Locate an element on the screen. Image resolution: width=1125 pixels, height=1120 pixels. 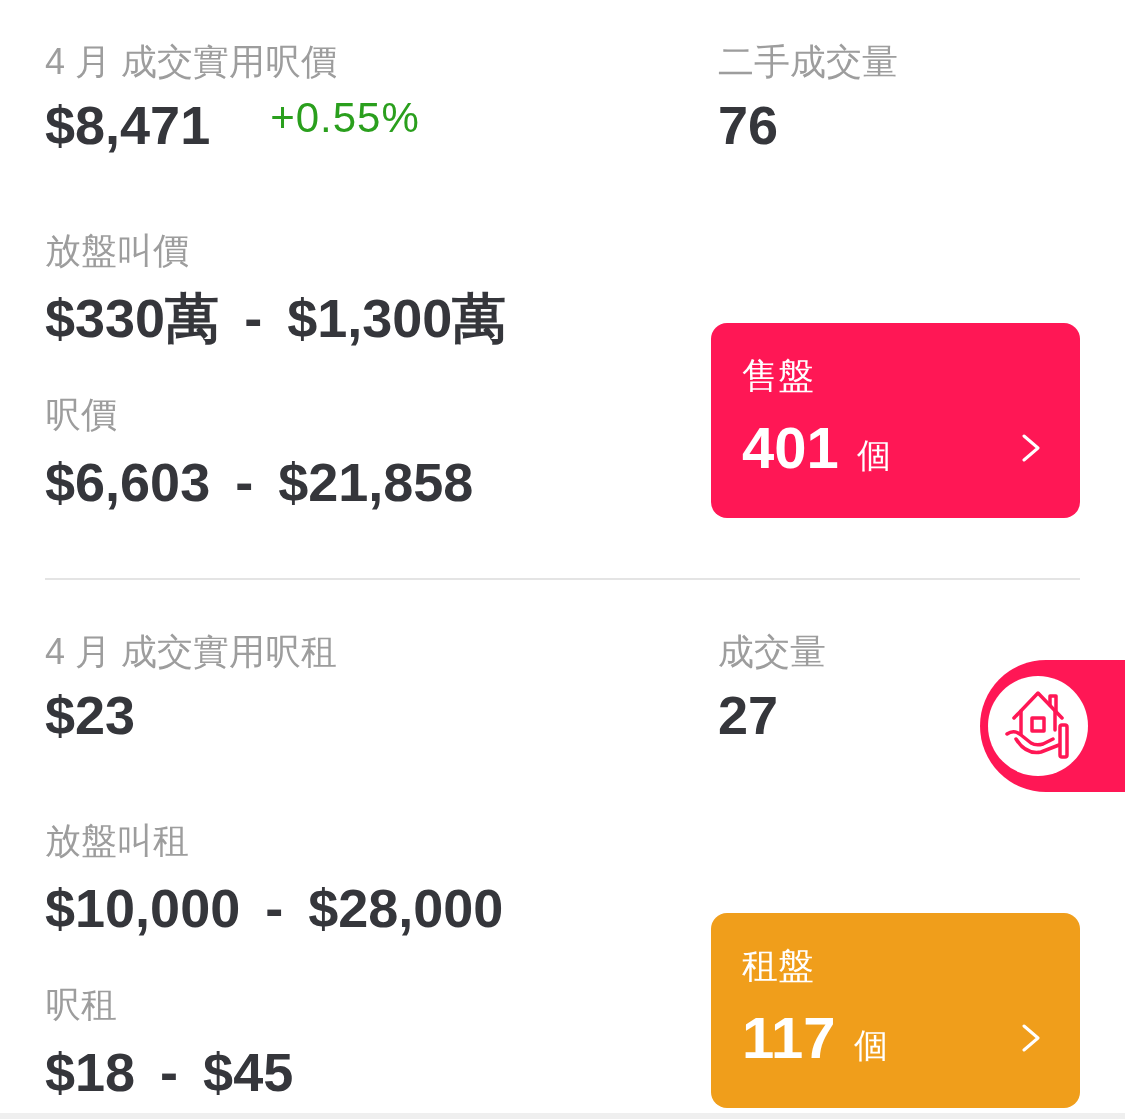
stat-value: $8,471 is located at coordinates (128, 125).